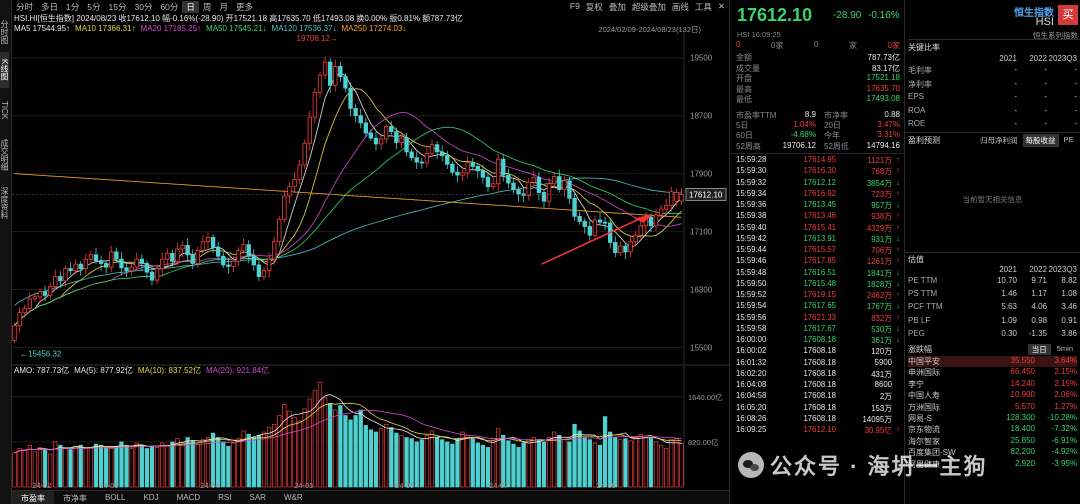  Describe the element at coordinates (4, 155) in the screenshot. I see `sidebar-item-trades: 成交明细` at that location.